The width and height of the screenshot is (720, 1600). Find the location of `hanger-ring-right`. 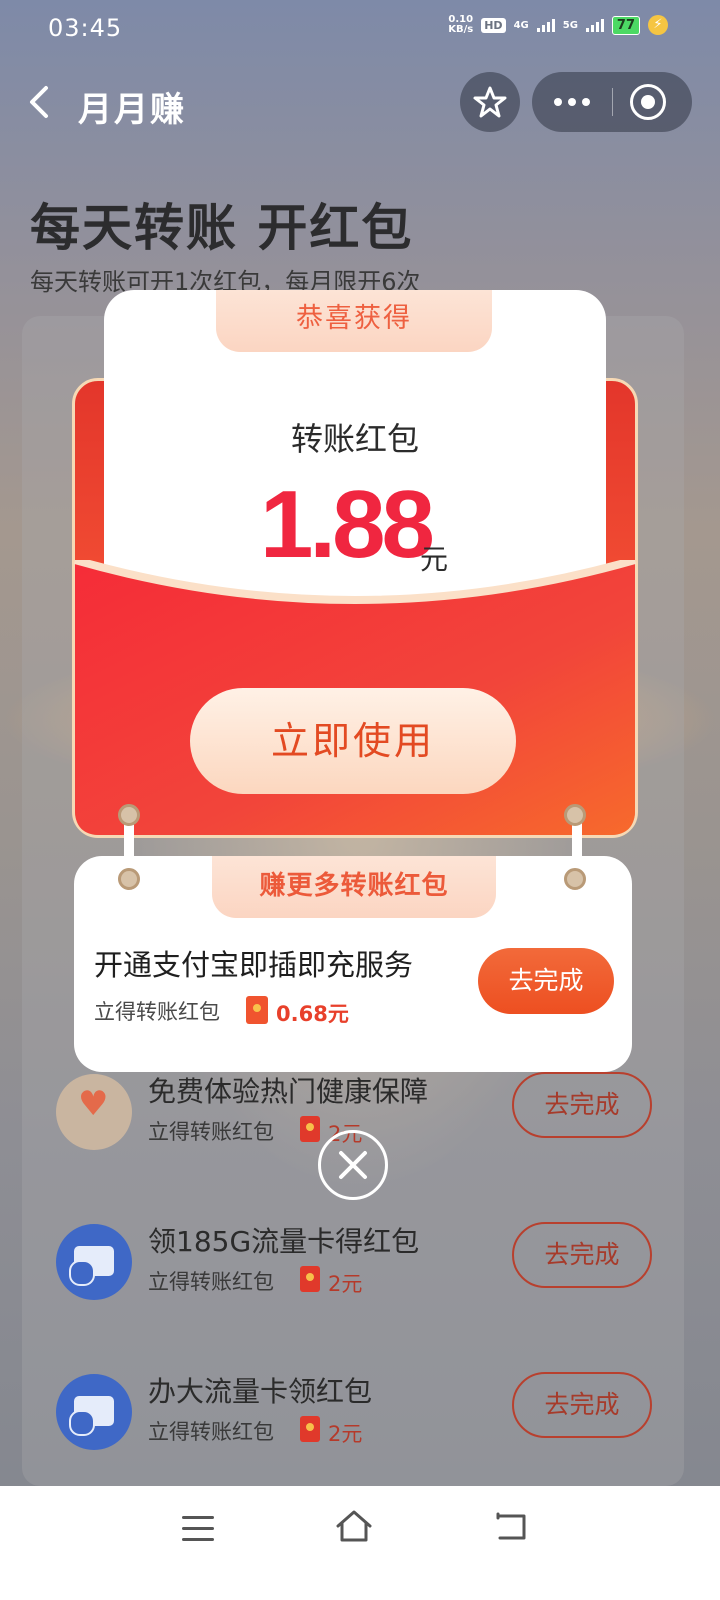

hanger-ring-right is located at coordinates (575, 815).